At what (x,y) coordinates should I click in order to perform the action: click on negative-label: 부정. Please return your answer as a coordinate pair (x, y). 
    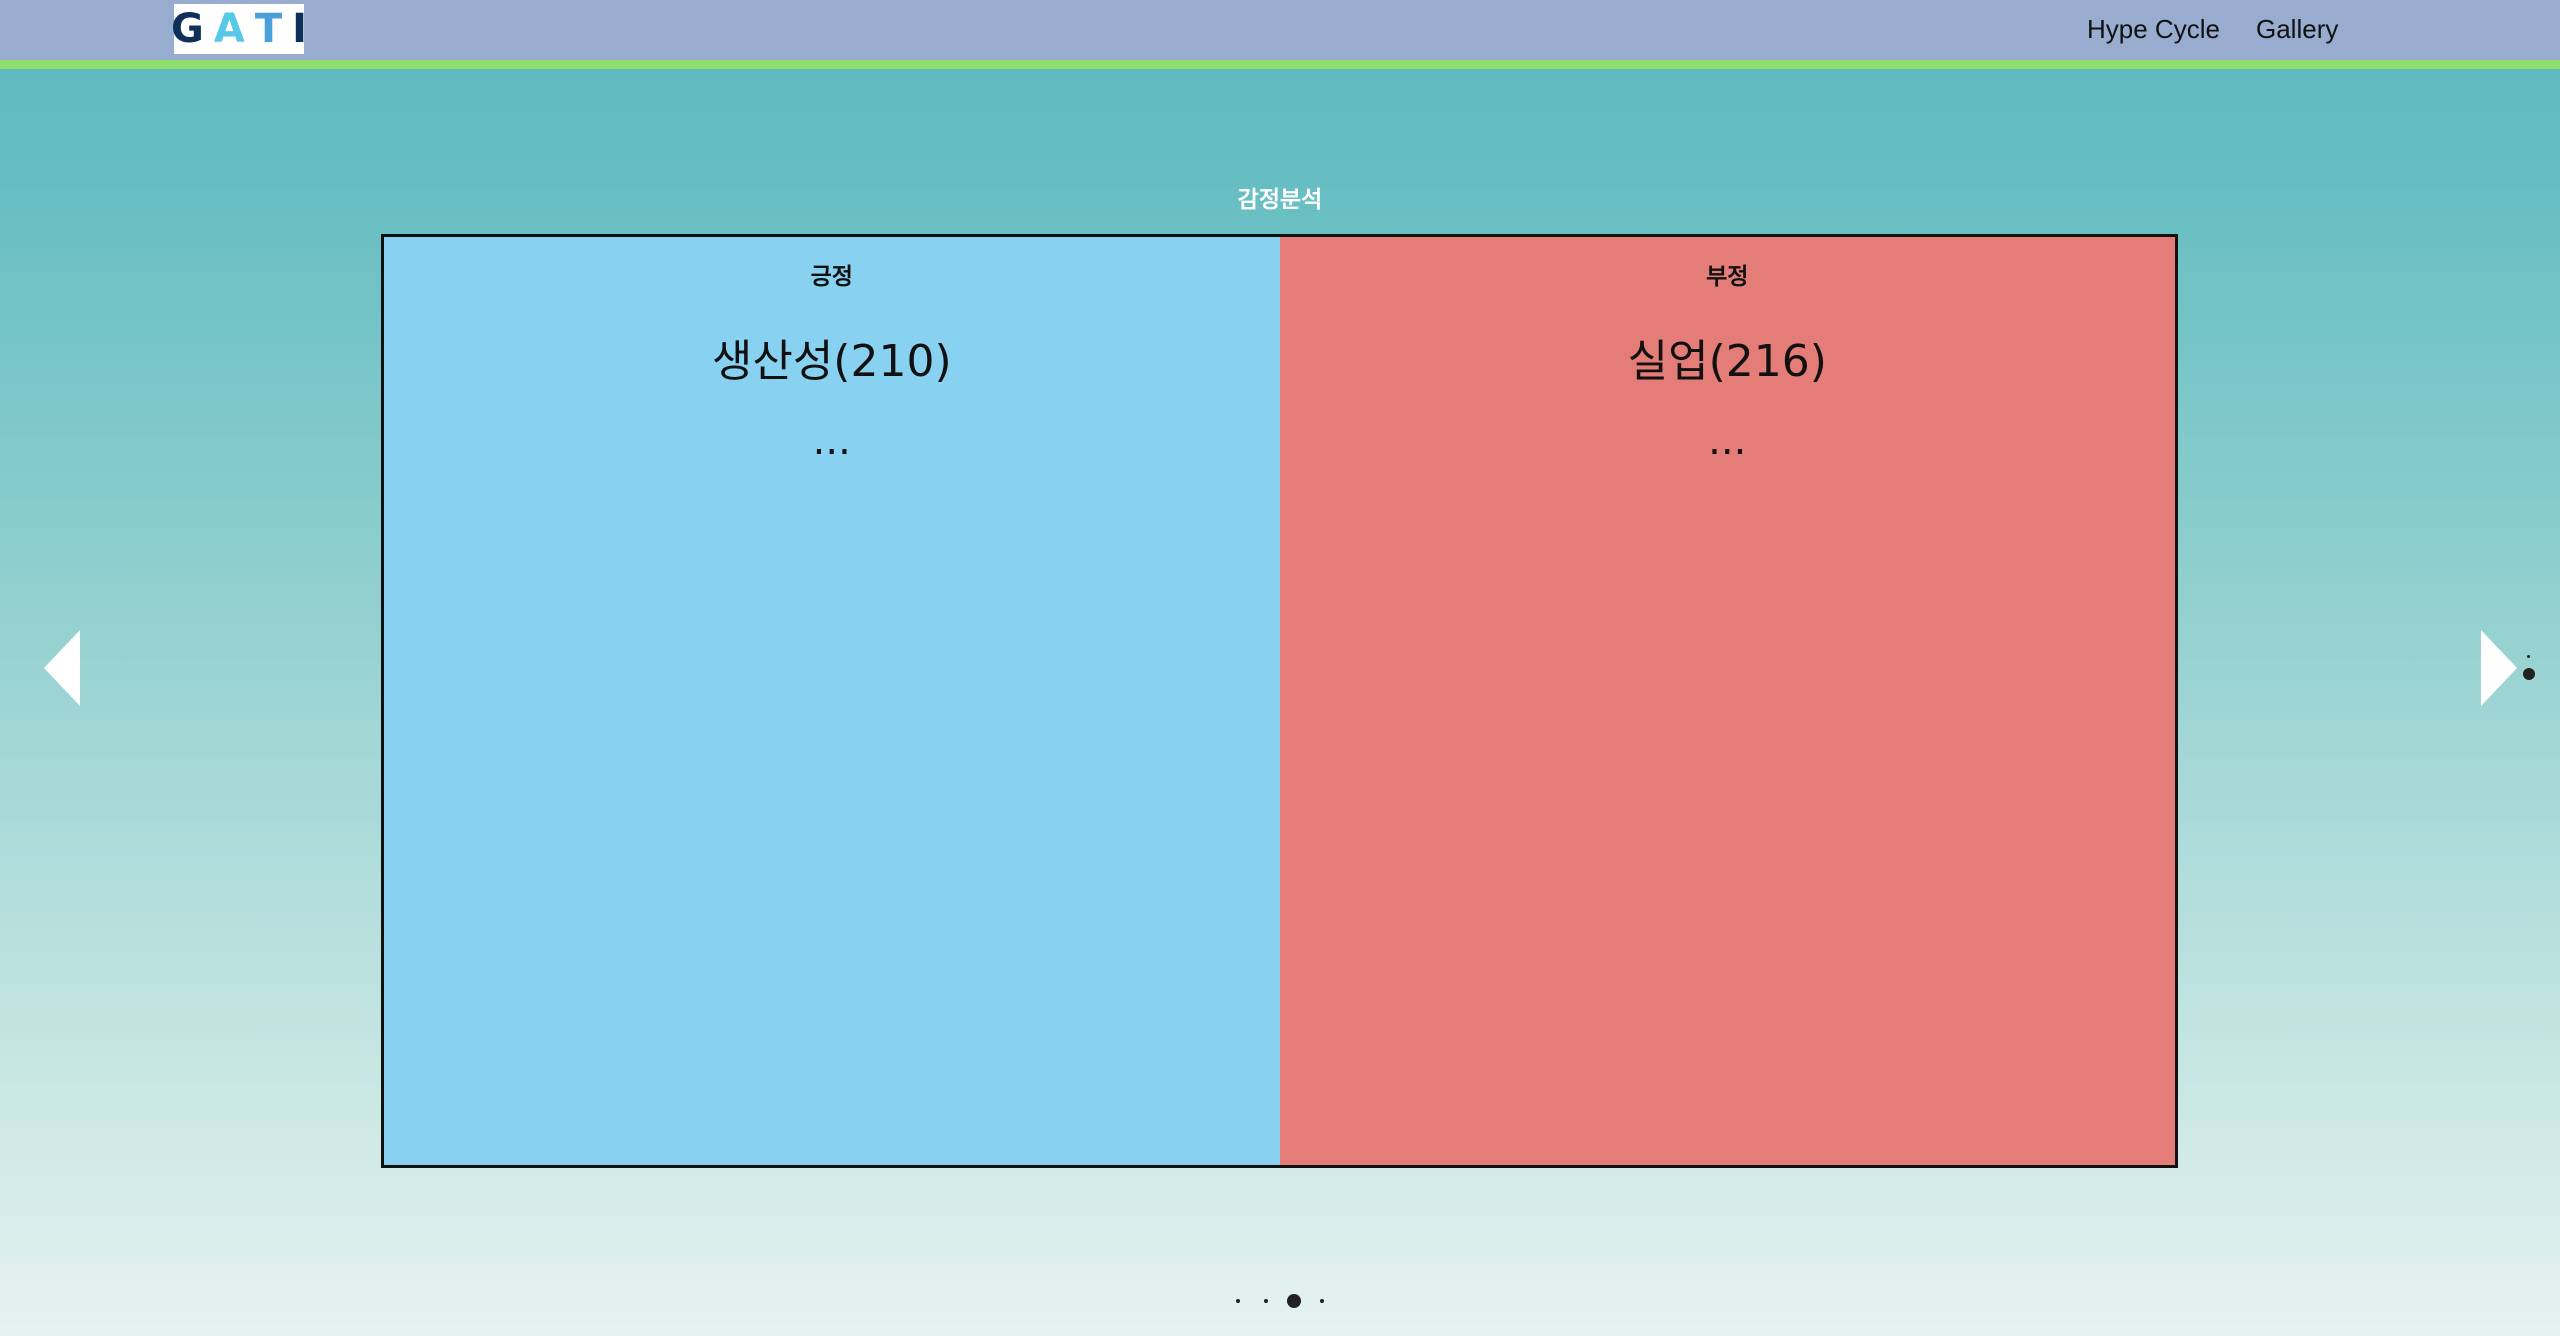
    Looking at the image, I should click on (1727, 277).